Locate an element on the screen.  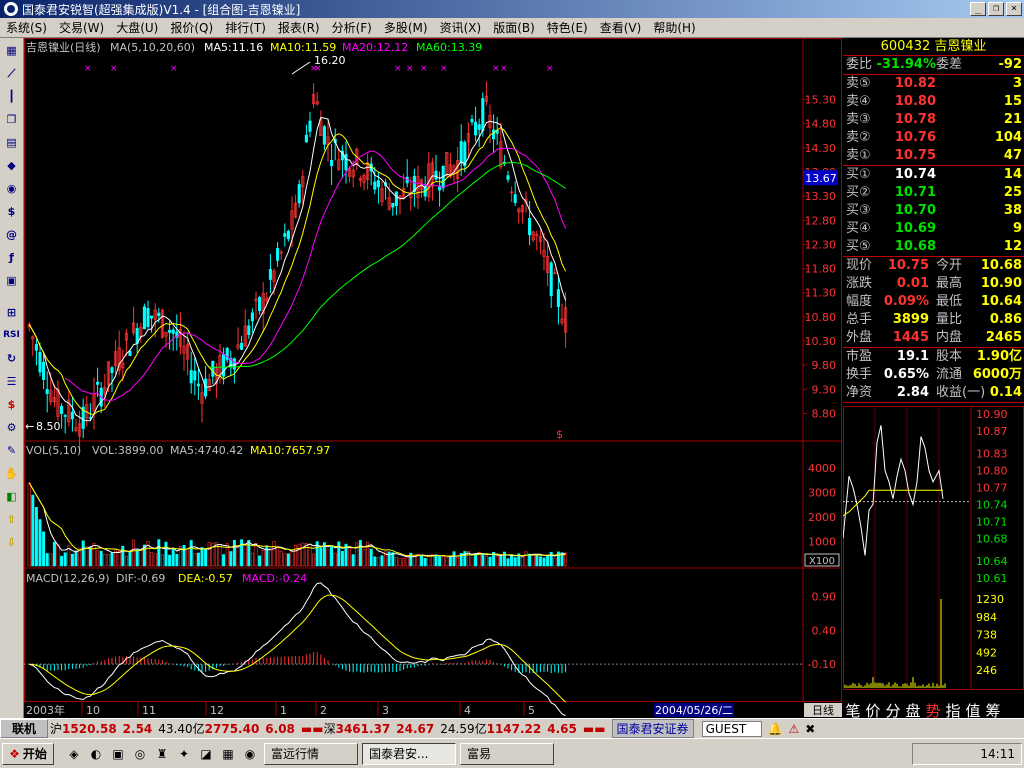
menu-market: 大盘(U) is located at coordinates (137, 27).